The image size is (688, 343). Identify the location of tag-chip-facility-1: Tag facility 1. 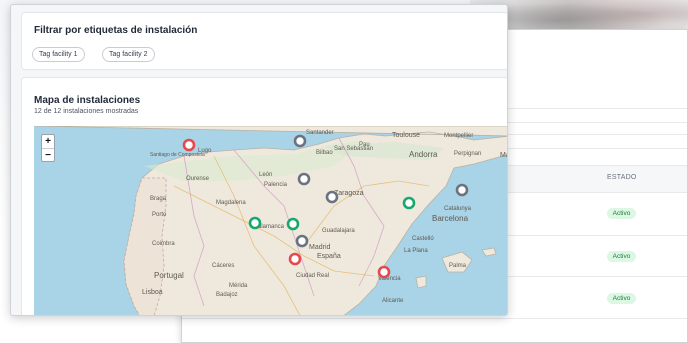
(58, 54).